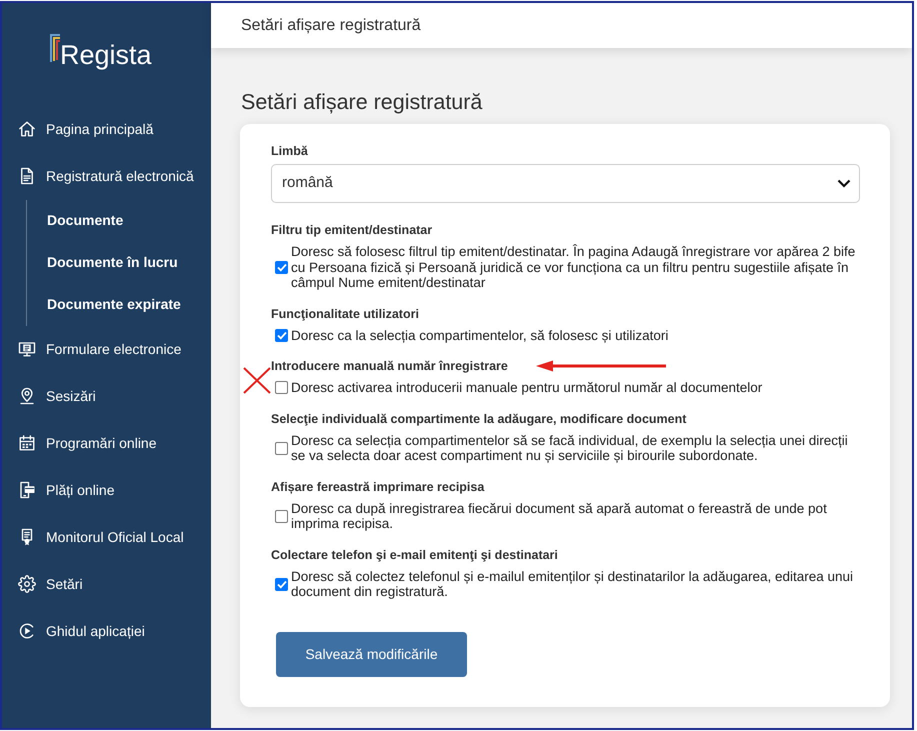  Describe the element at coordinates (27, 490) in the screenshot. I see `phone-card-icon` at that location.